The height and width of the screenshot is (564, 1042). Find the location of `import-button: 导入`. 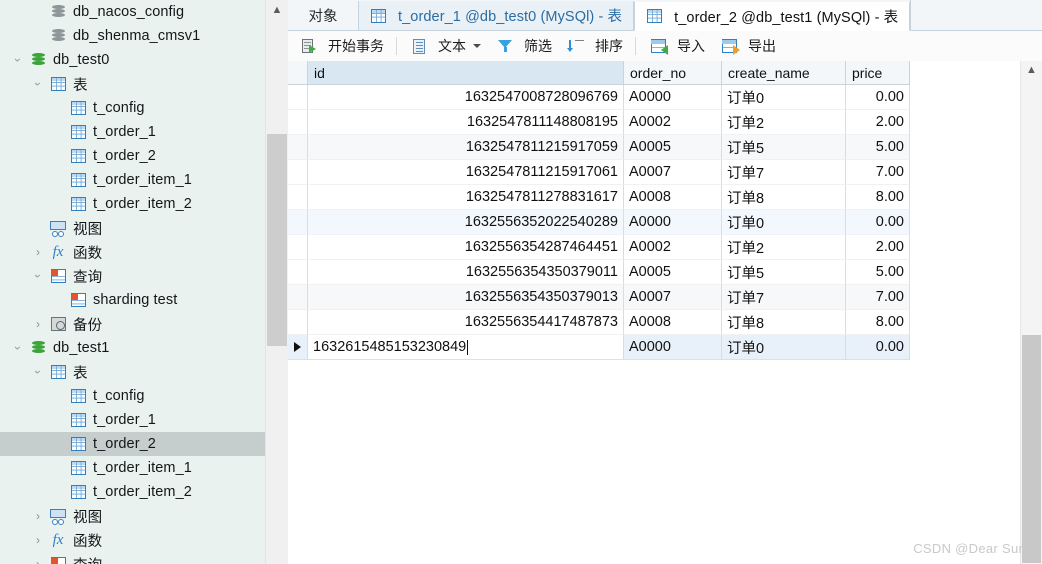

import-button: 导入 is located at coordinates (676, 46).